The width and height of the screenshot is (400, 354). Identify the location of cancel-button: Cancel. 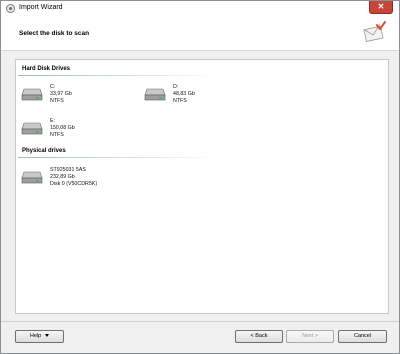
(362, 336).